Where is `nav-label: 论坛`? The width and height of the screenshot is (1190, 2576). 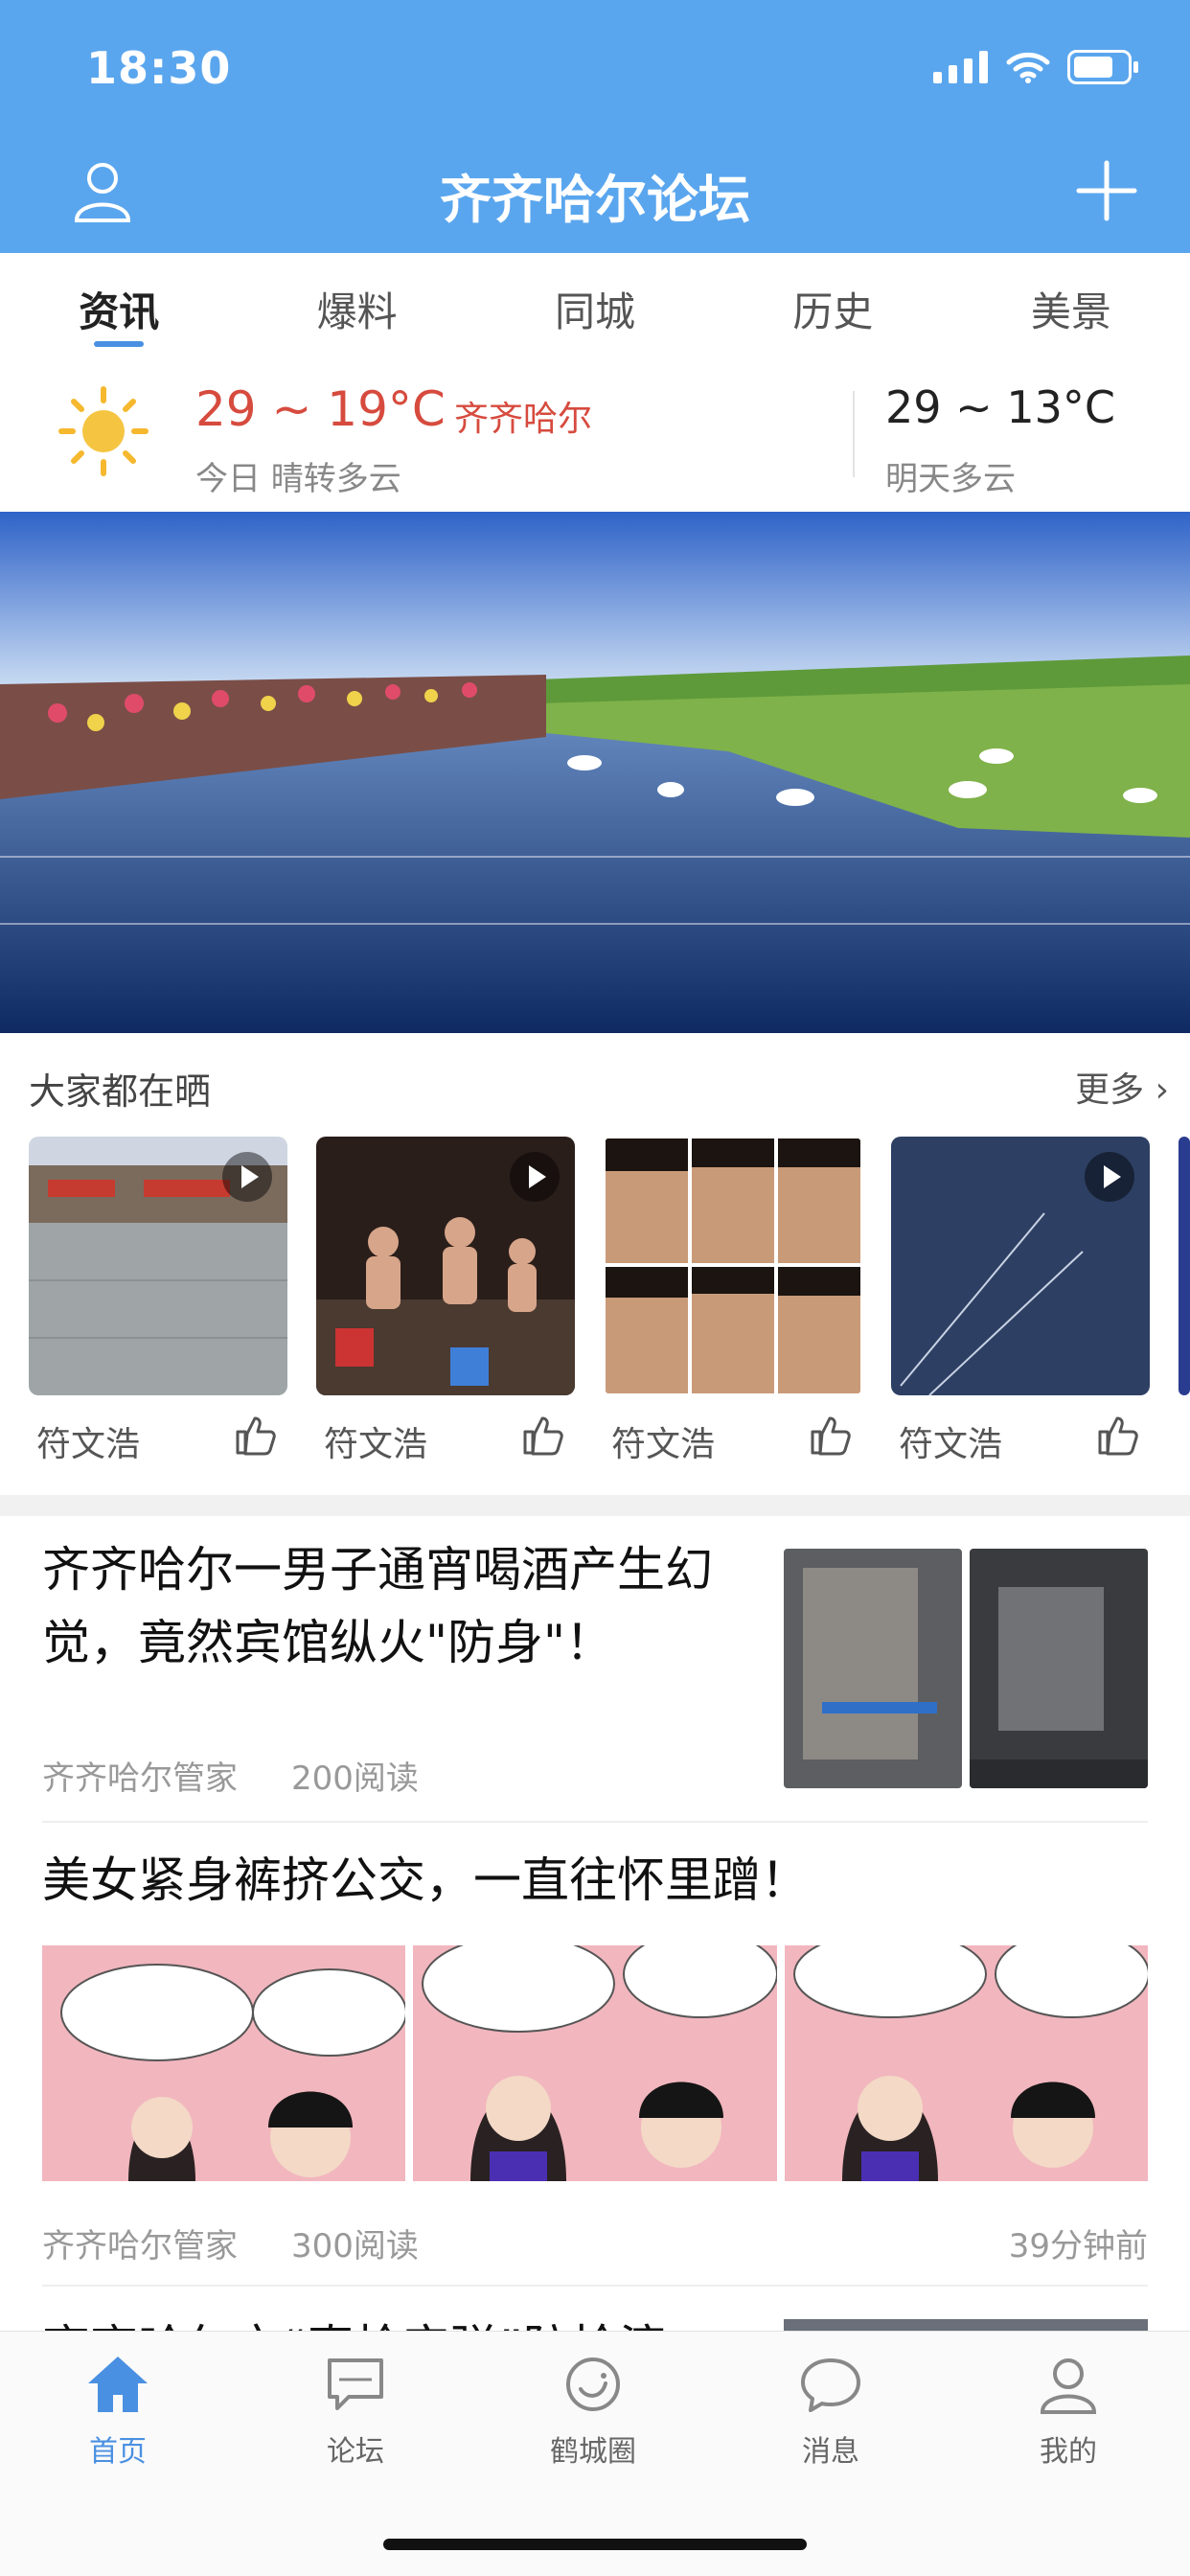 nav-label: 论坛 is located at coordinates (356, 2452).